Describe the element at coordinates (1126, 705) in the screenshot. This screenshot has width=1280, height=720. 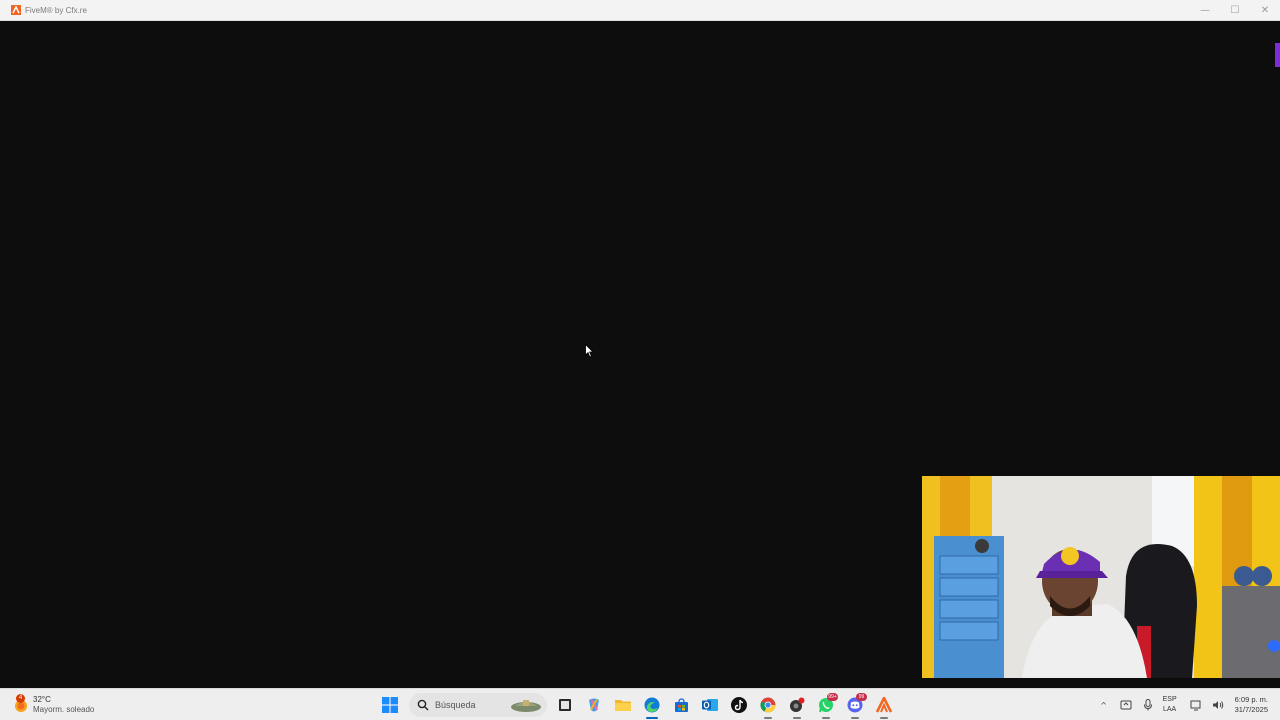
I see `sync-icon` at that location.